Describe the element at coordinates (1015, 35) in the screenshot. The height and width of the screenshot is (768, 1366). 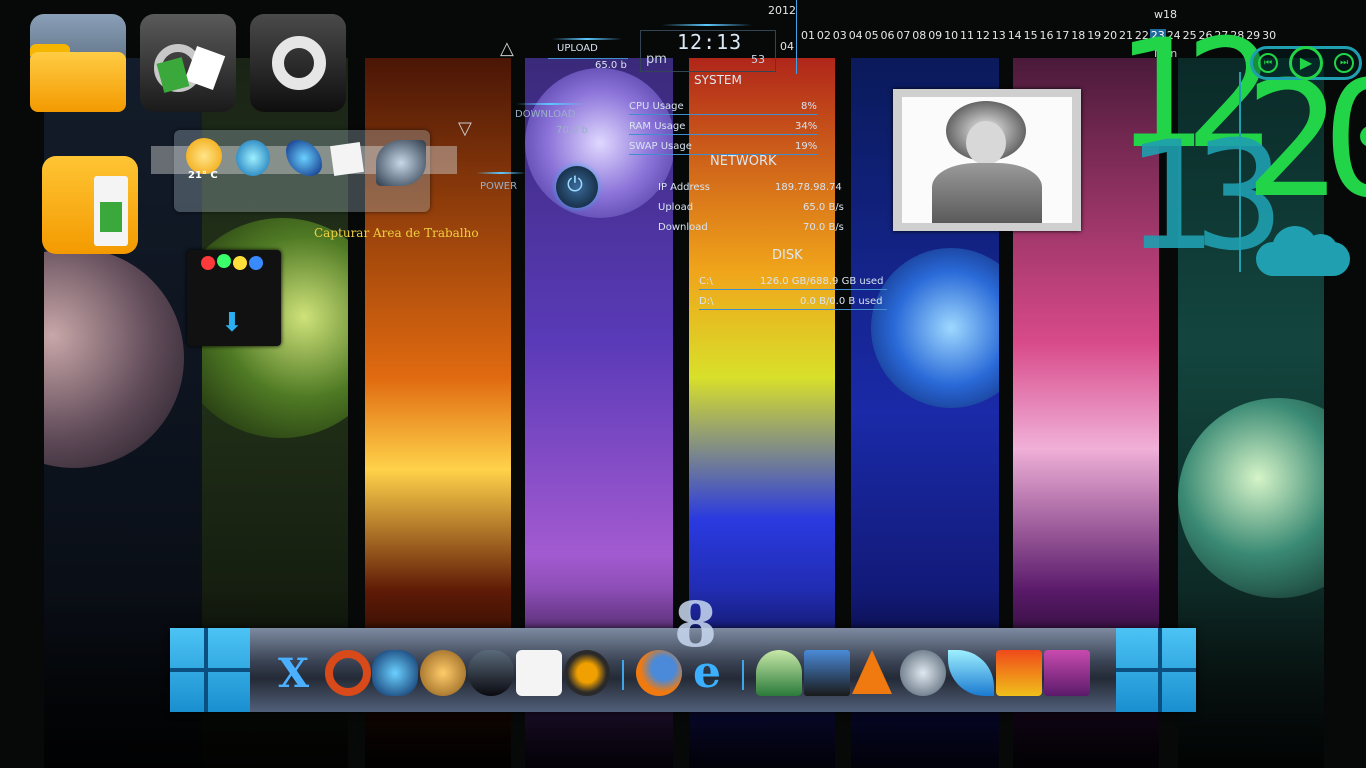
I see `calendar-day: 14` at that location.